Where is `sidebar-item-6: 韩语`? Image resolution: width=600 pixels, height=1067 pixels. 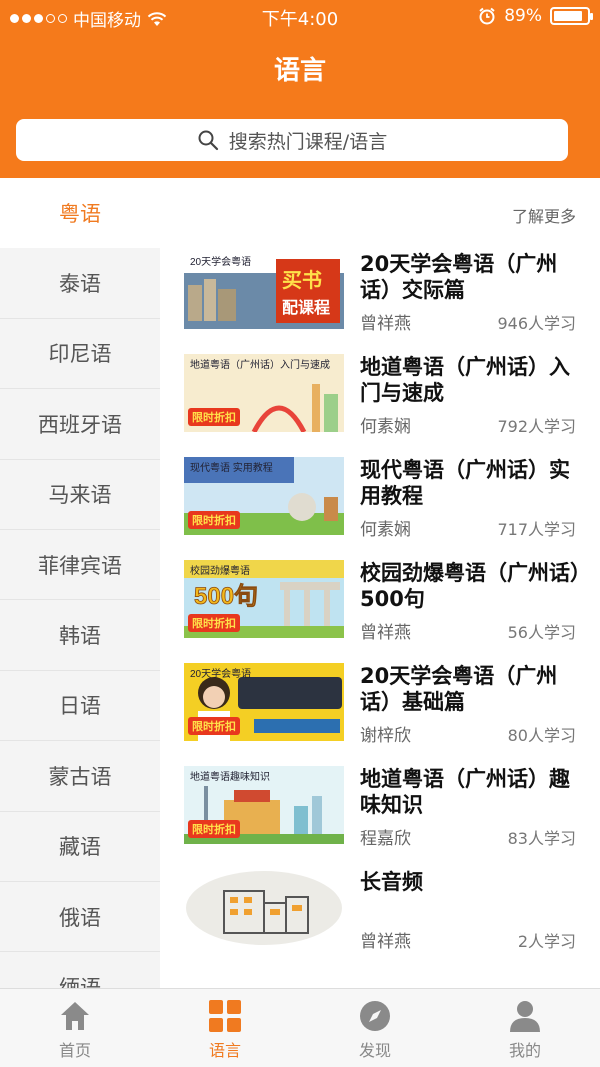
sidebar-item-6: 韩语 is located at coordinates (80, 635).